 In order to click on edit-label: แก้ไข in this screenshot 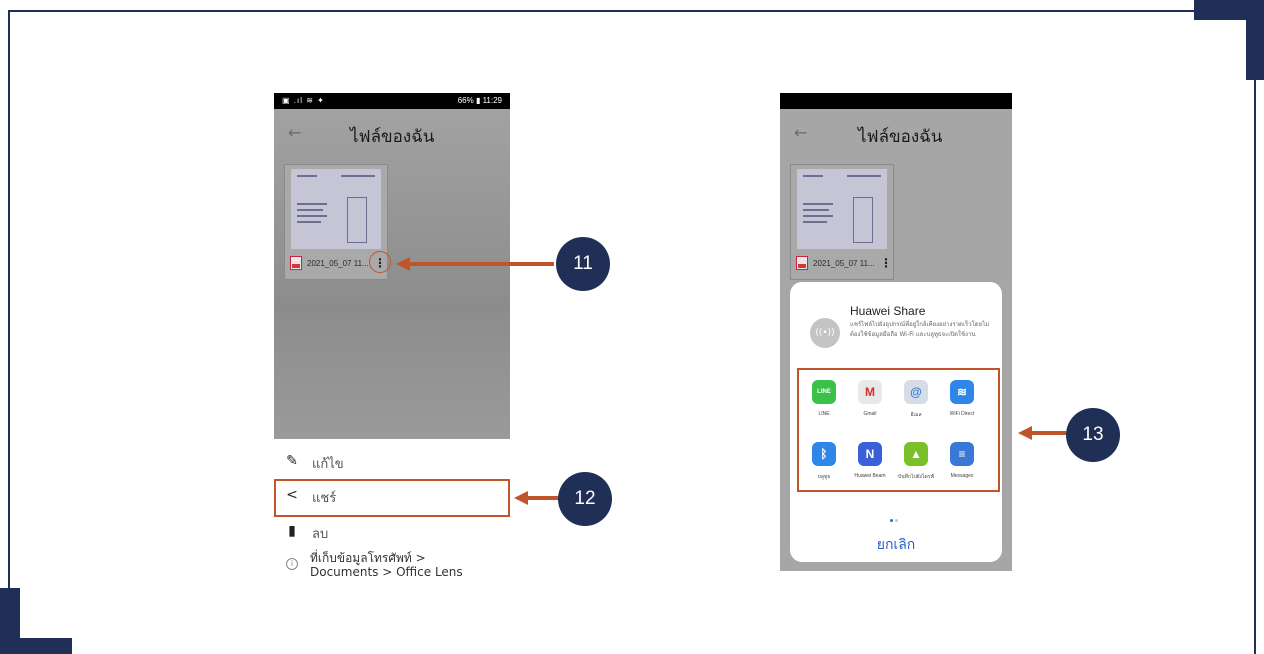, I will do `click(328, 464)`.